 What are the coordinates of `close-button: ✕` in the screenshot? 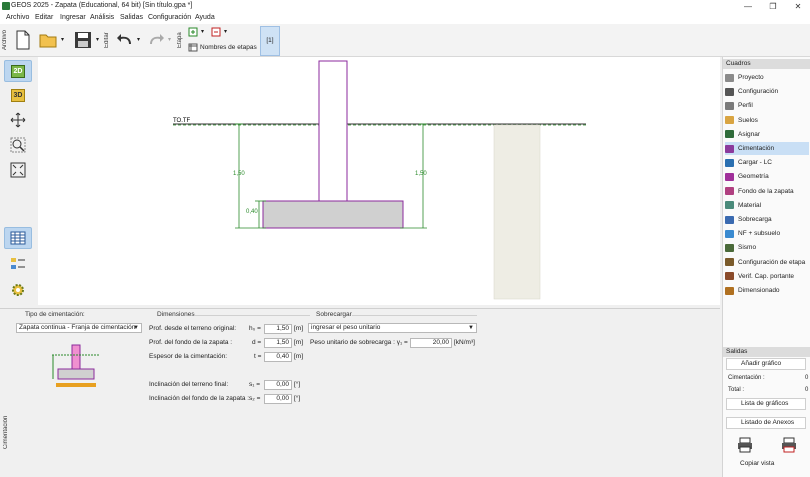 It's located at (798, 6).